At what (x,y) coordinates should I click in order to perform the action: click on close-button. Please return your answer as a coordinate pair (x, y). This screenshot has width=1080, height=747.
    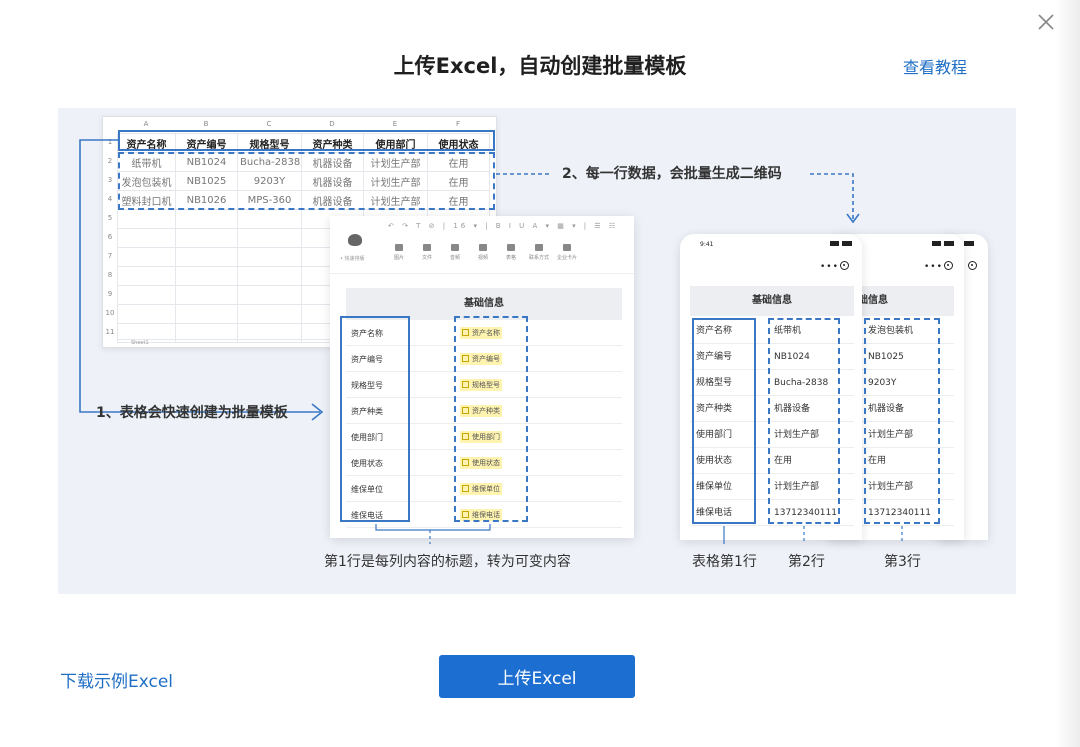
    Looking at the image, I should click on (1046, 22).